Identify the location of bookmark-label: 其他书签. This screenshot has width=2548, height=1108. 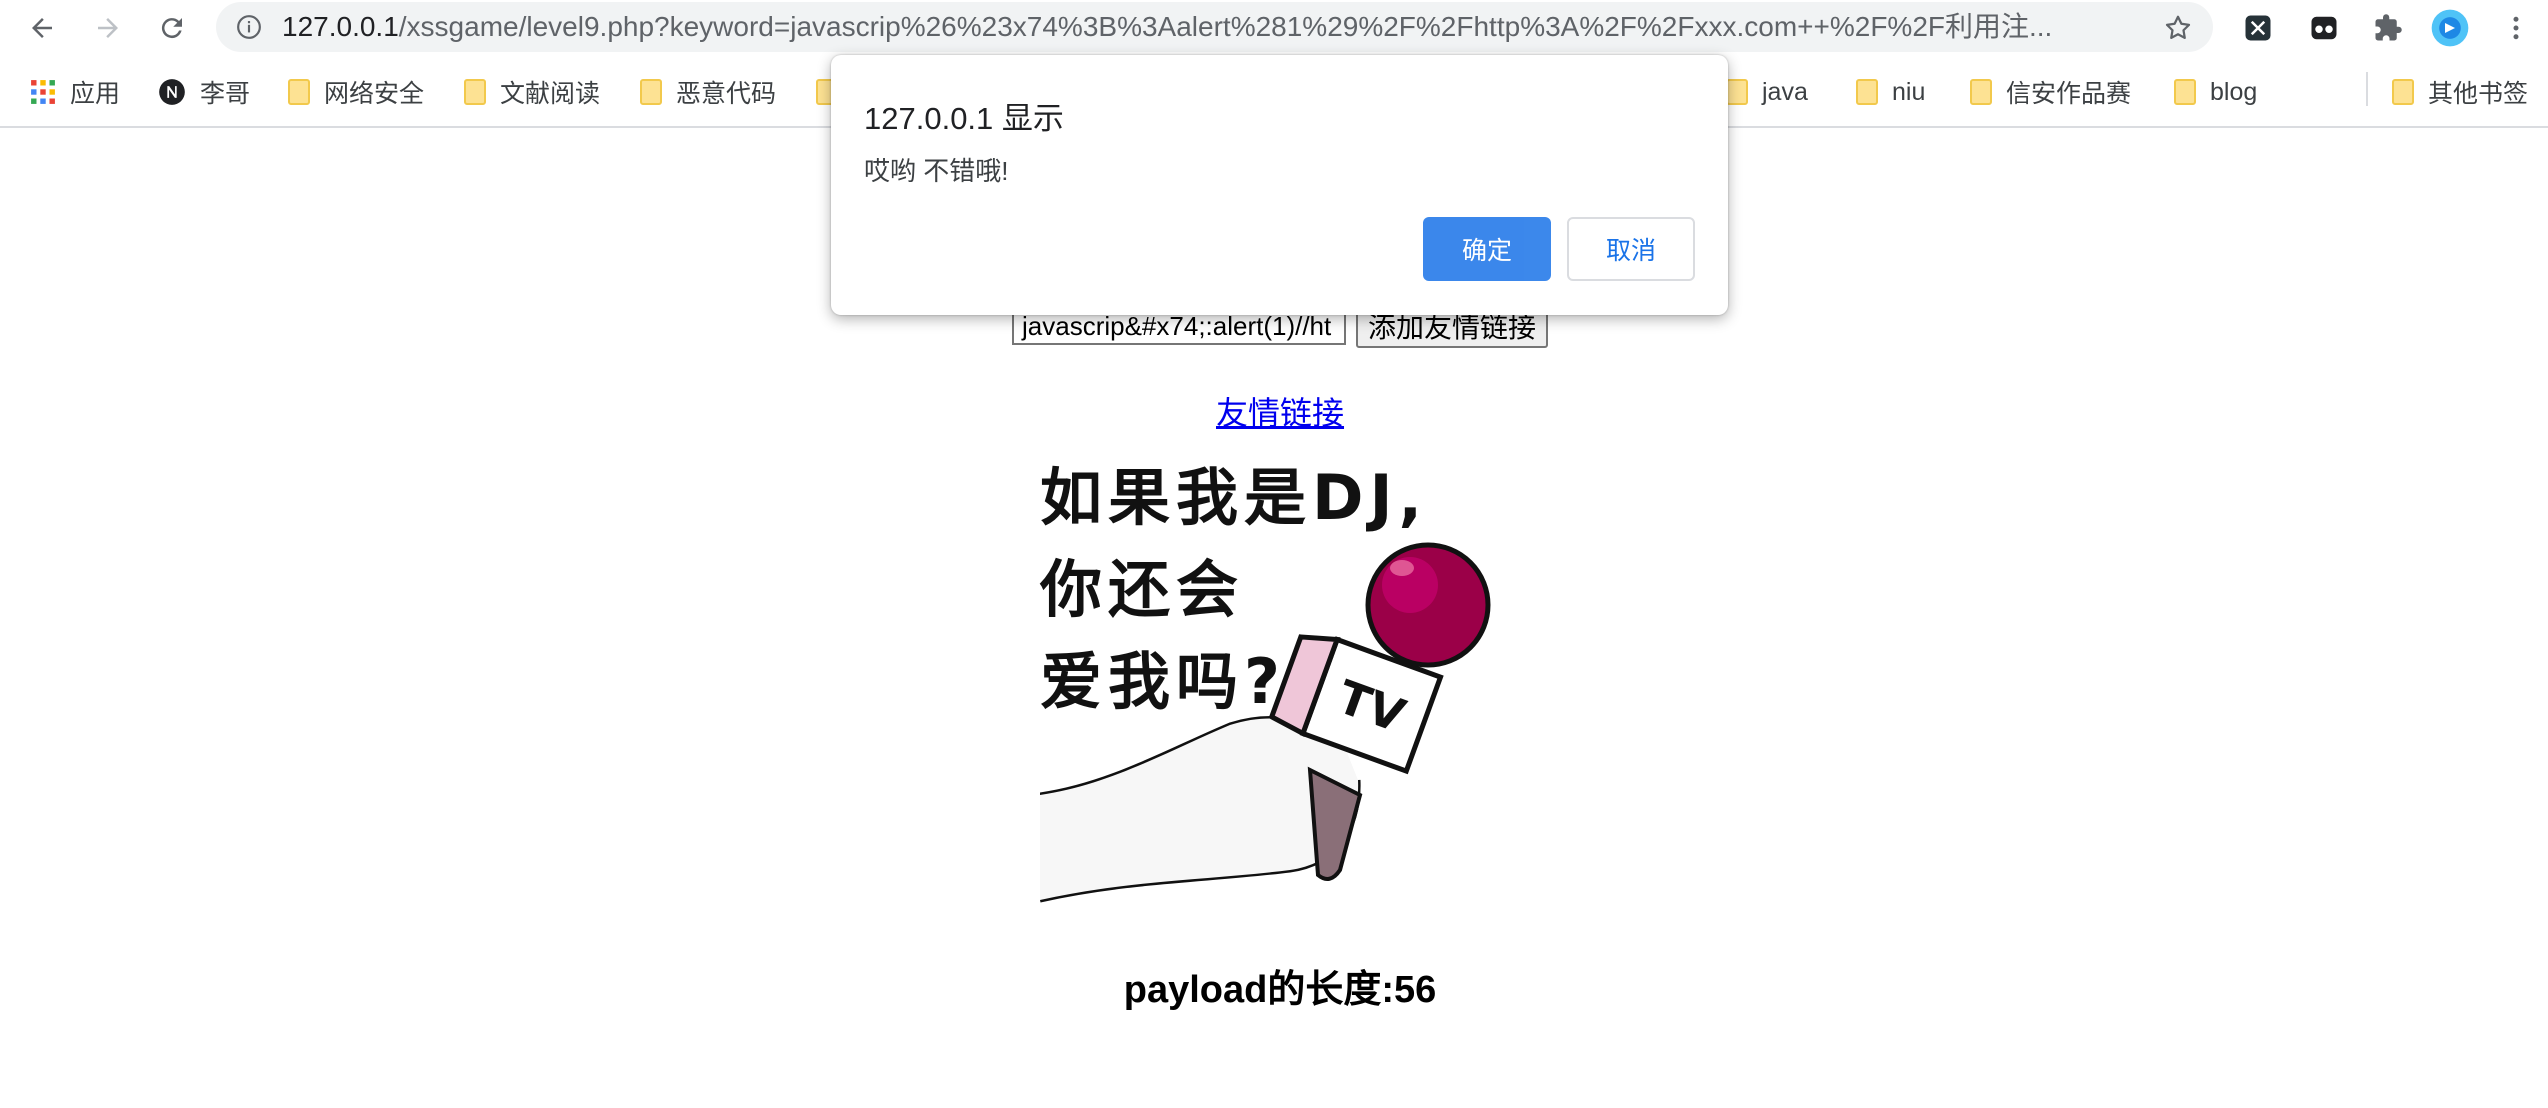
(2478, 94).